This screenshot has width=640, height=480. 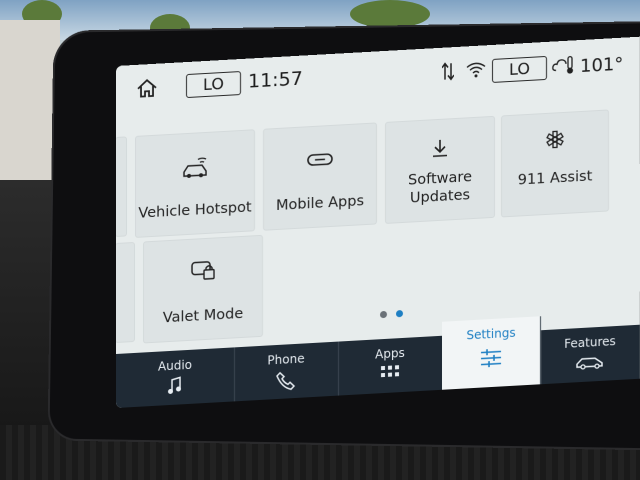 I want to click on nav-tab-label: Audio, so click(x=175, y=365).